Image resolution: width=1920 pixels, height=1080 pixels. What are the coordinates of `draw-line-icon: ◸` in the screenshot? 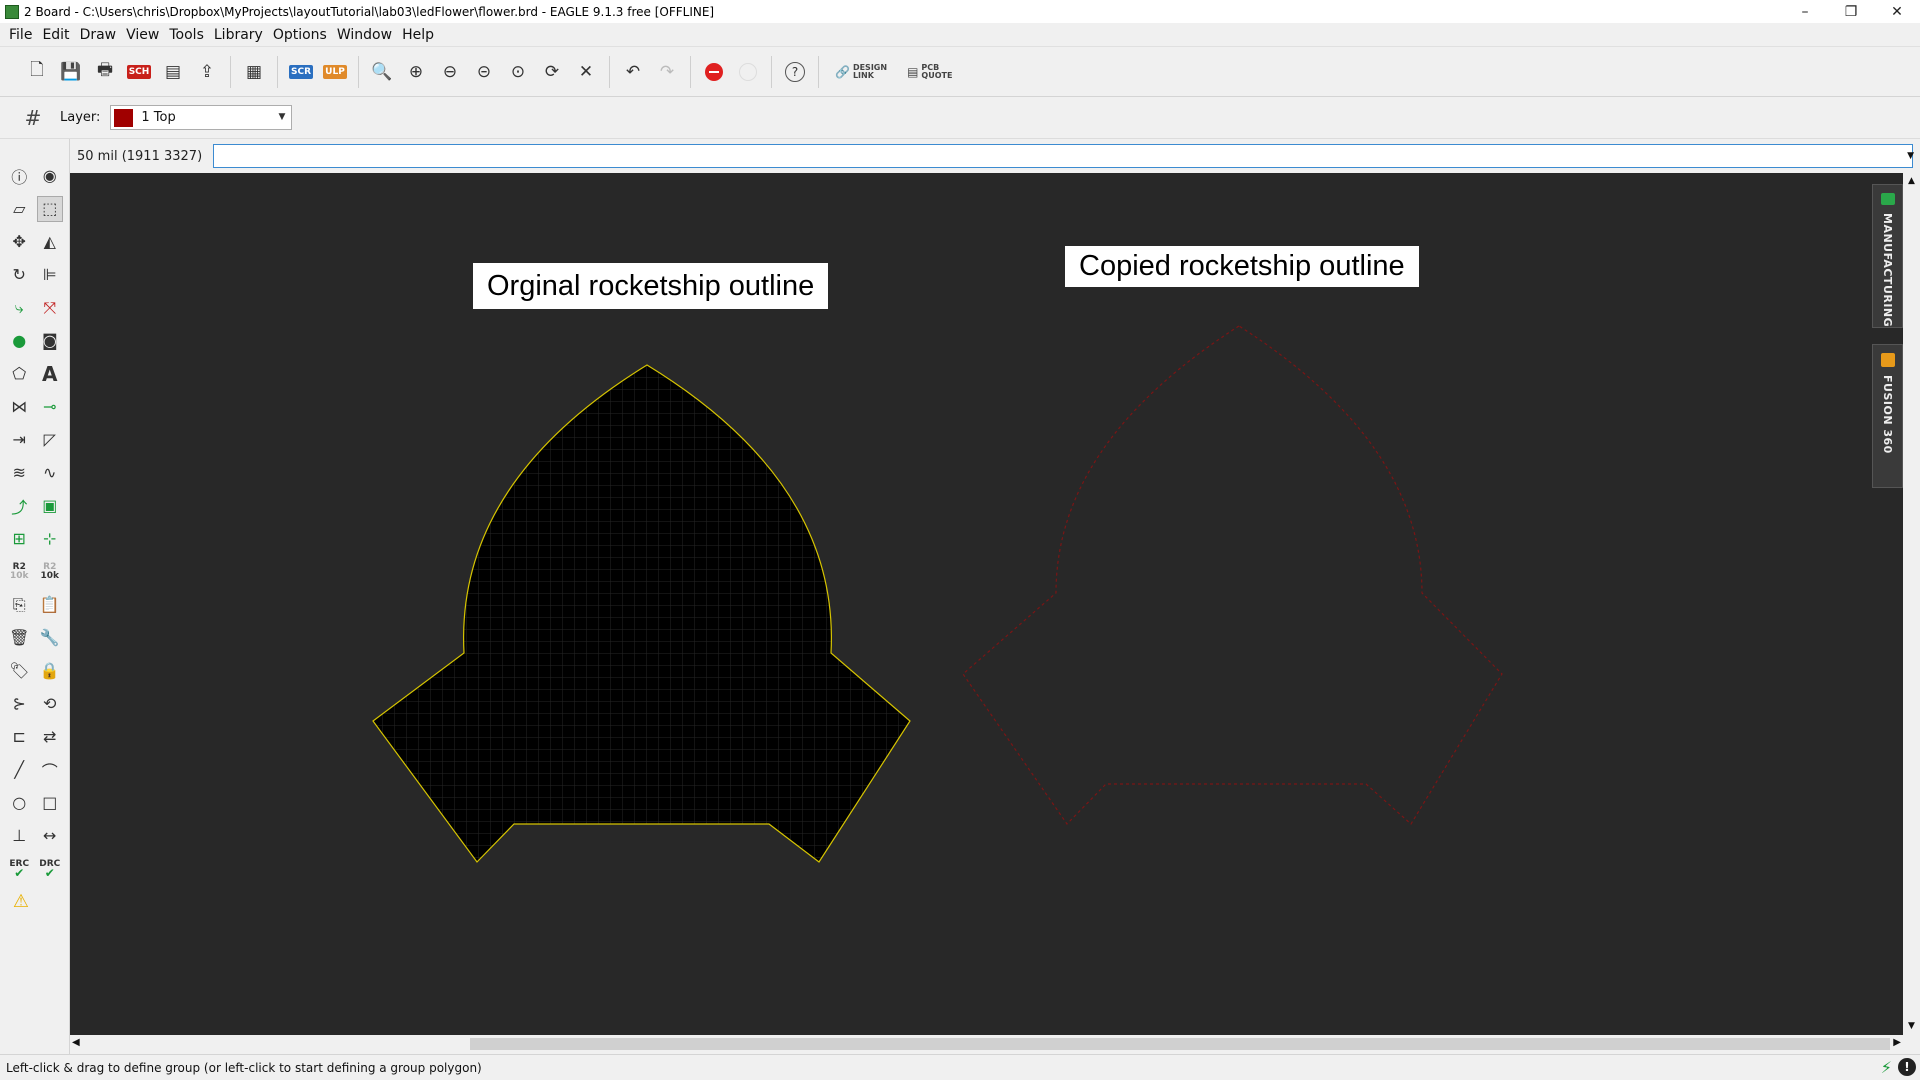 It's located at (50, 440).